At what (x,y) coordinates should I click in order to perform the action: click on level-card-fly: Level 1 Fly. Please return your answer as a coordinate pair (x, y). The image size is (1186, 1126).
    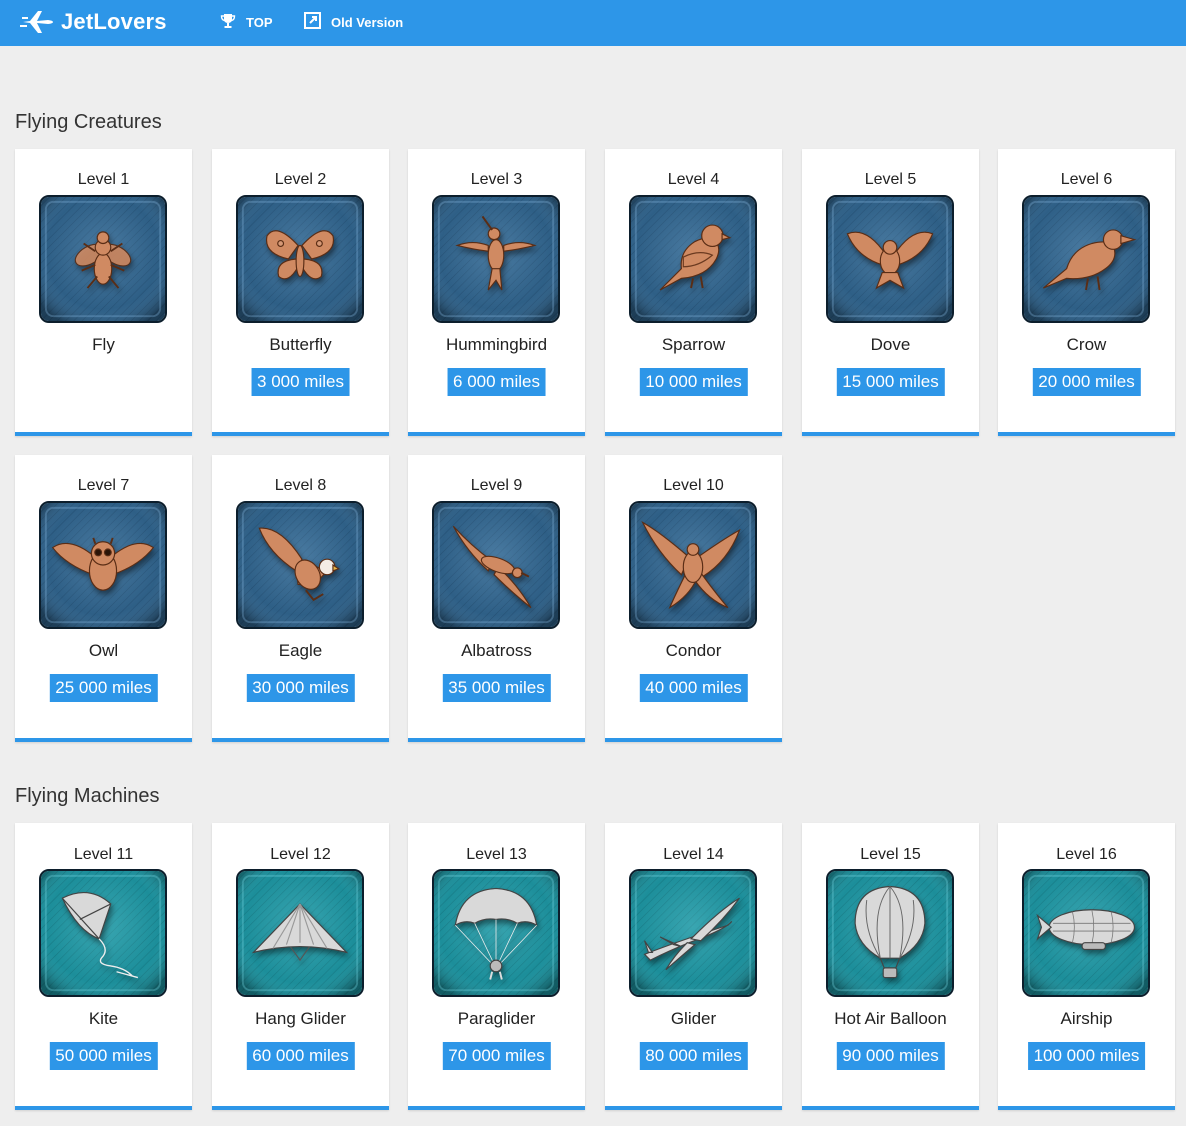
    Looking at the image, I should click on (103, 292).